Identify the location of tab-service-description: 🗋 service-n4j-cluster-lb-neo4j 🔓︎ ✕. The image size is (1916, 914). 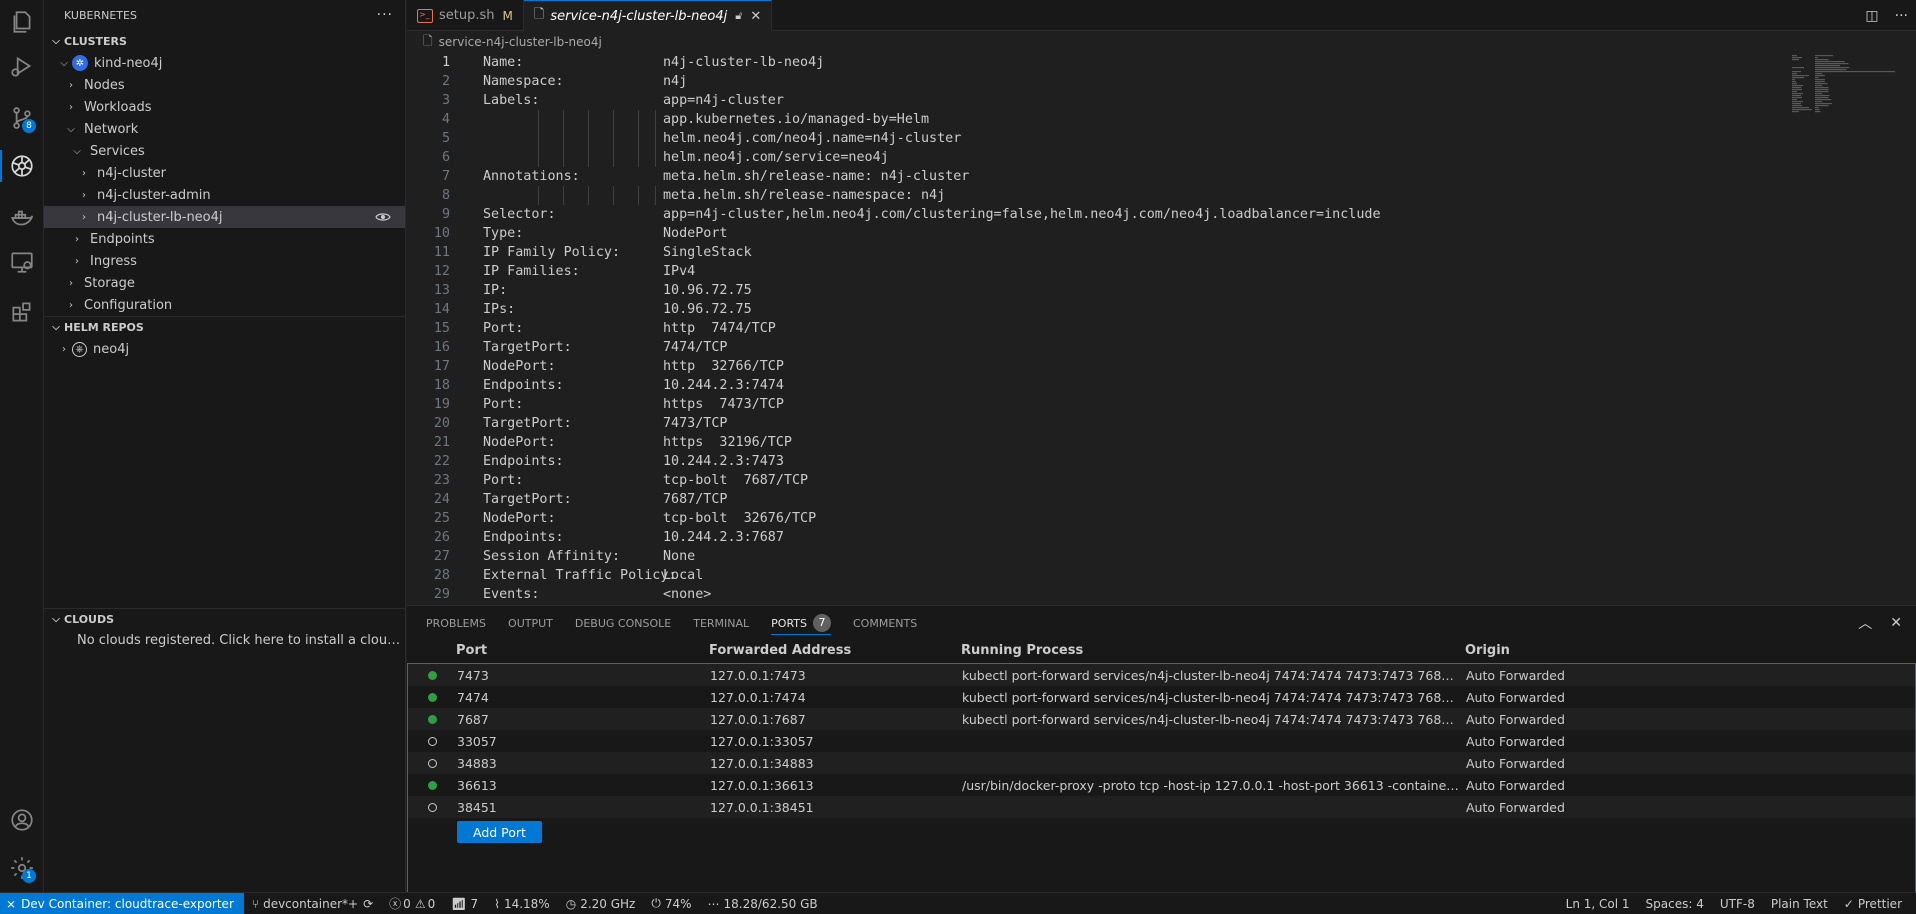
(648, 15).